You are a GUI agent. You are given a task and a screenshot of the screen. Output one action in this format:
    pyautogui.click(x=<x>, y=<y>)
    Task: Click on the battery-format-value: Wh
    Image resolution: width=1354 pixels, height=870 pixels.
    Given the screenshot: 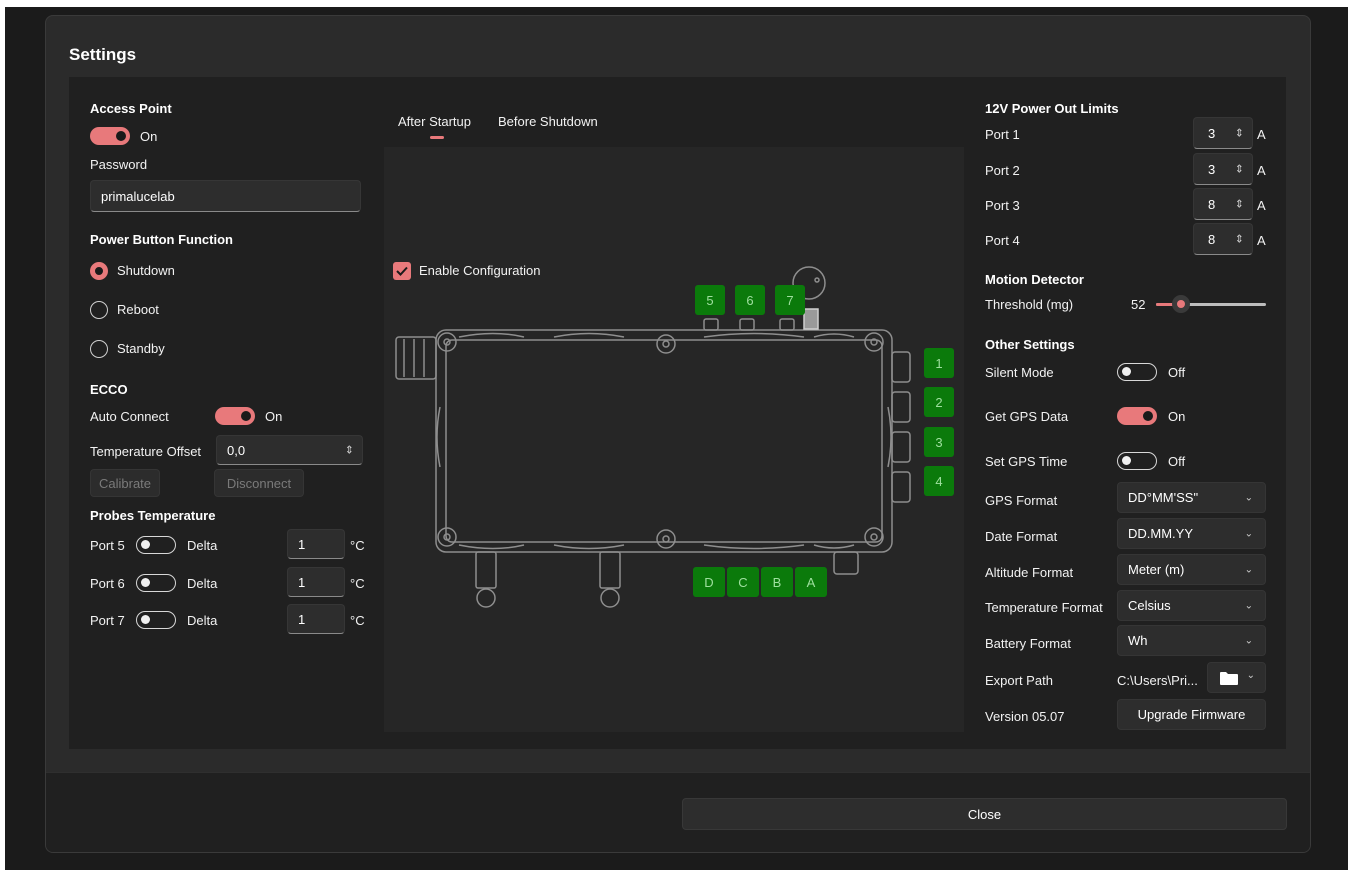 What is the action you would take?
    pyautogui.click(x=1138, y=640)
    